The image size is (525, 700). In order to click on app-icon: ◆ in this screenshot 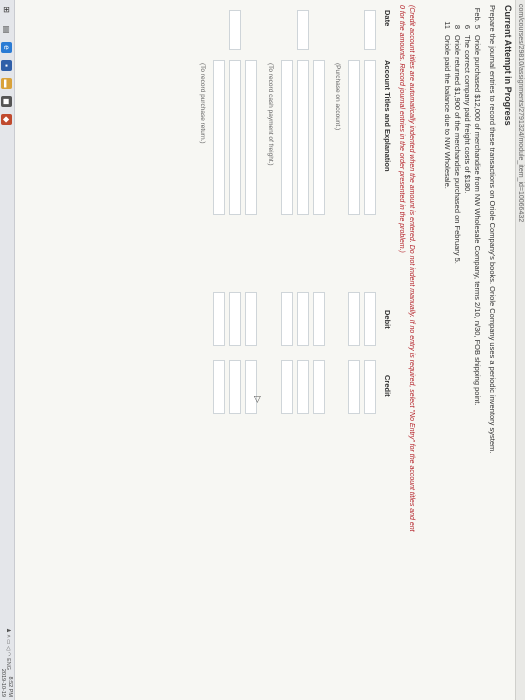, I will do `click(6, 119)`.